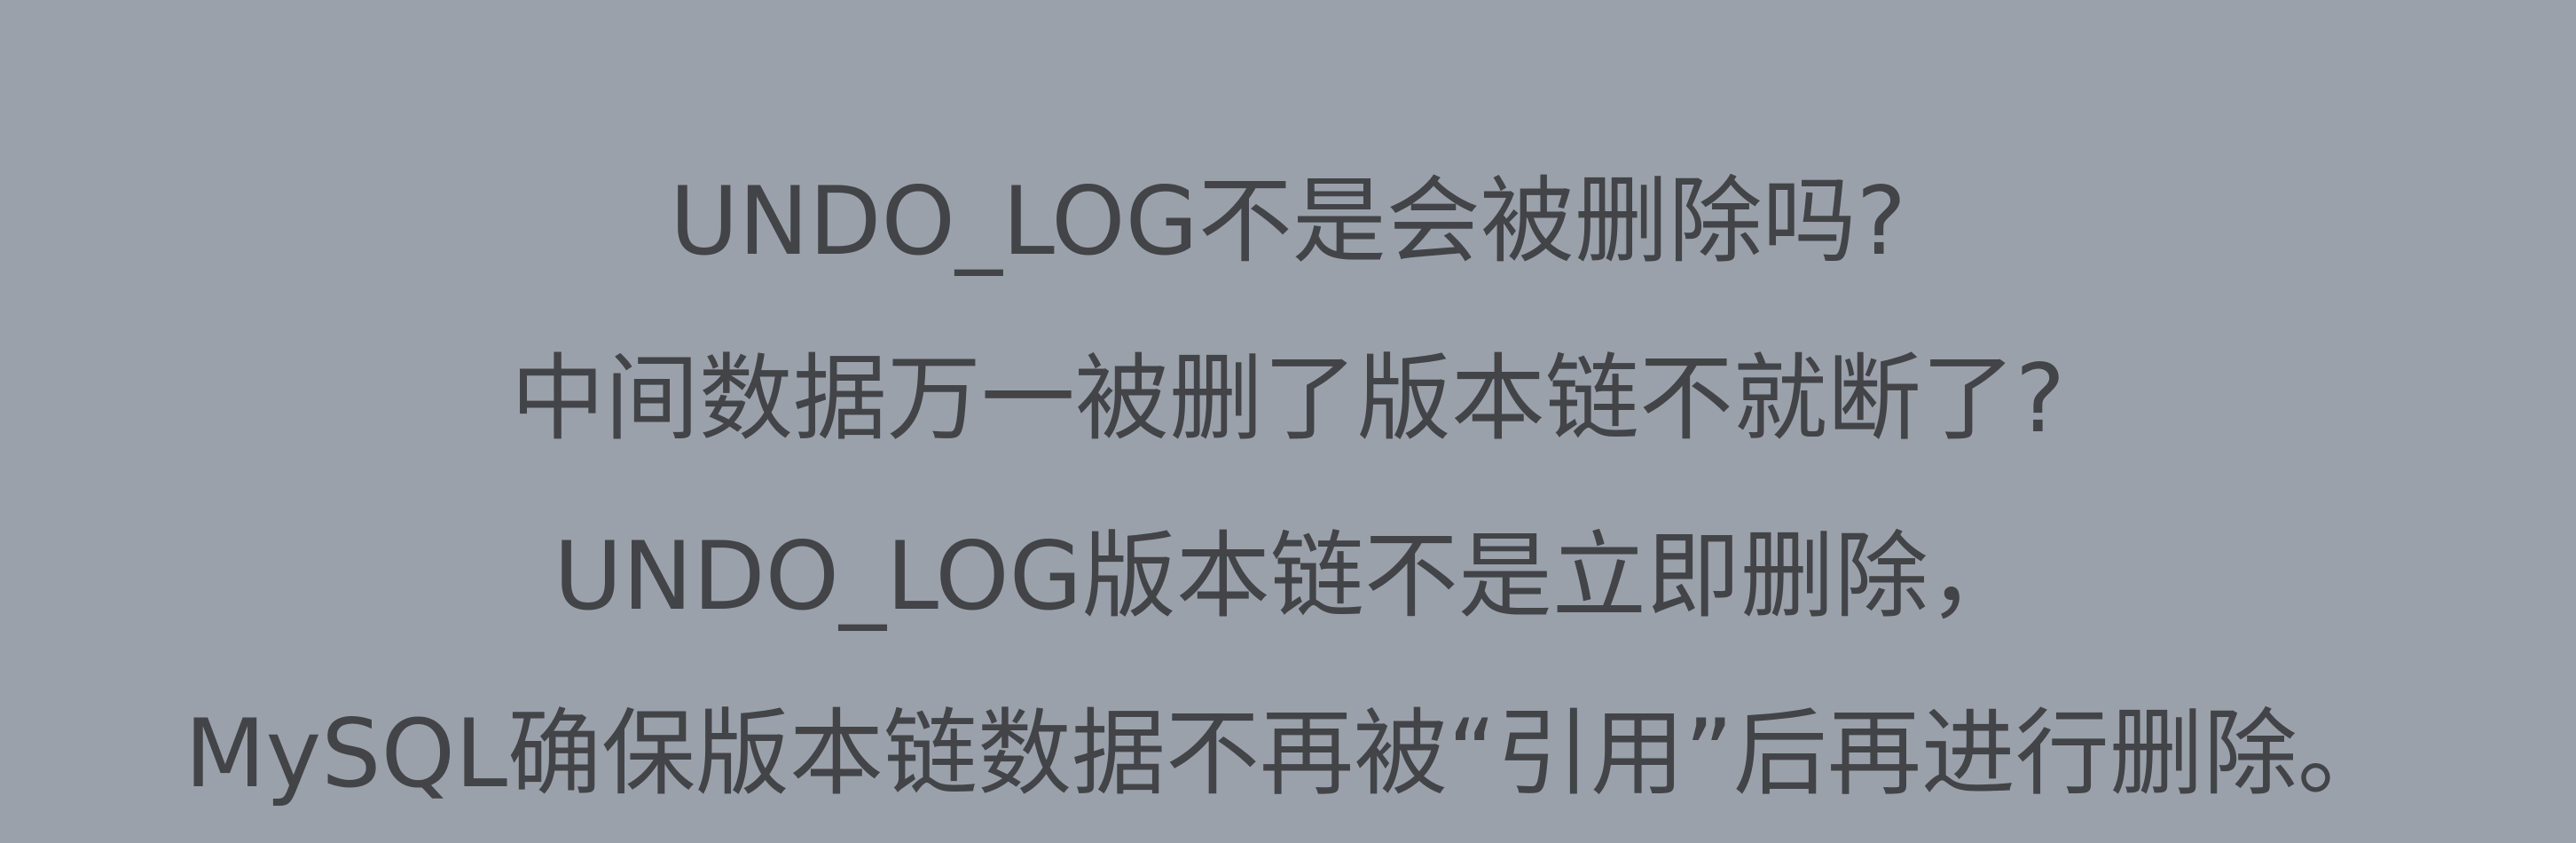 The width and height of the screenshot is (2576, 843). What do you see at coordinates (1288, 576) in the screenshot?
I see `answer-line-1: UNDO_LOG版本链不是立即删除，` at bounding box center [1288, 576].